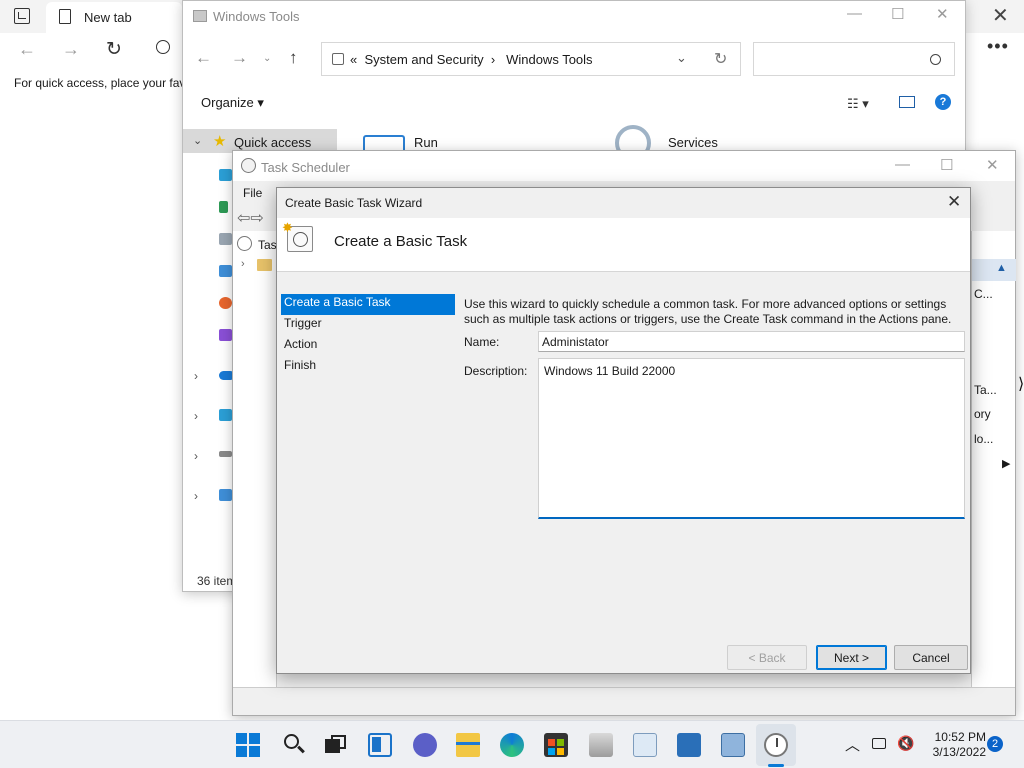 The width and height of the screenshot is (1024, 768). What do you see at coordinates (496, 371) in the screenshot?
I see `description-label: Description:` at bounding box center [496, 371].